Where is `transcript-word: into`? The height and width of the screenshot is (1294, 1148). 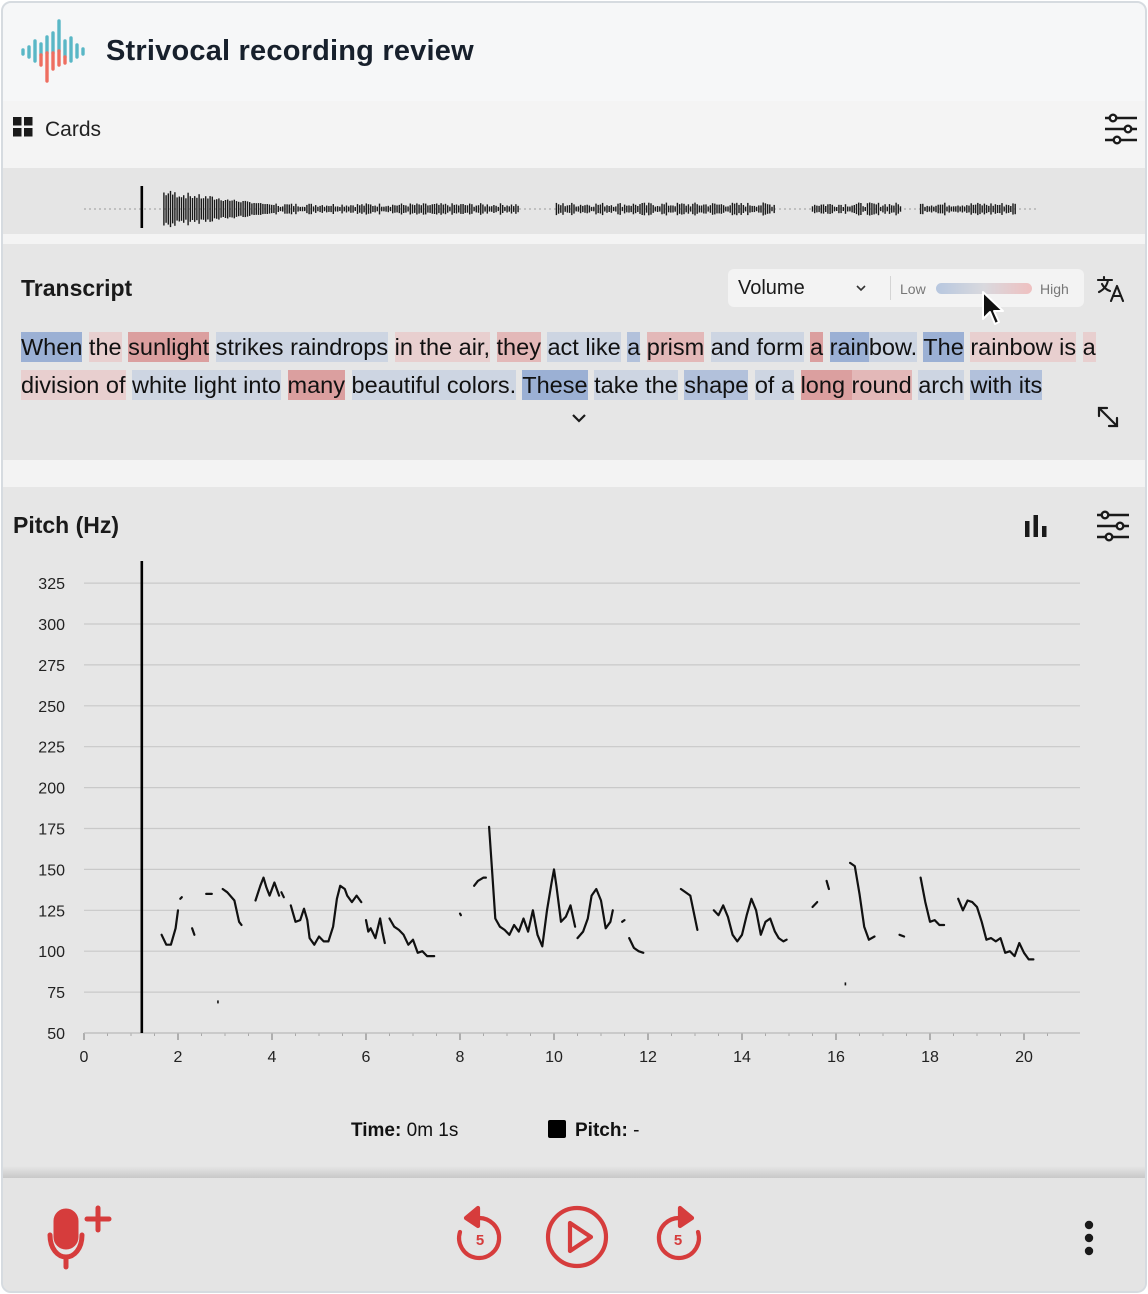 transcript-word: into is located at coordinates (262, 385).